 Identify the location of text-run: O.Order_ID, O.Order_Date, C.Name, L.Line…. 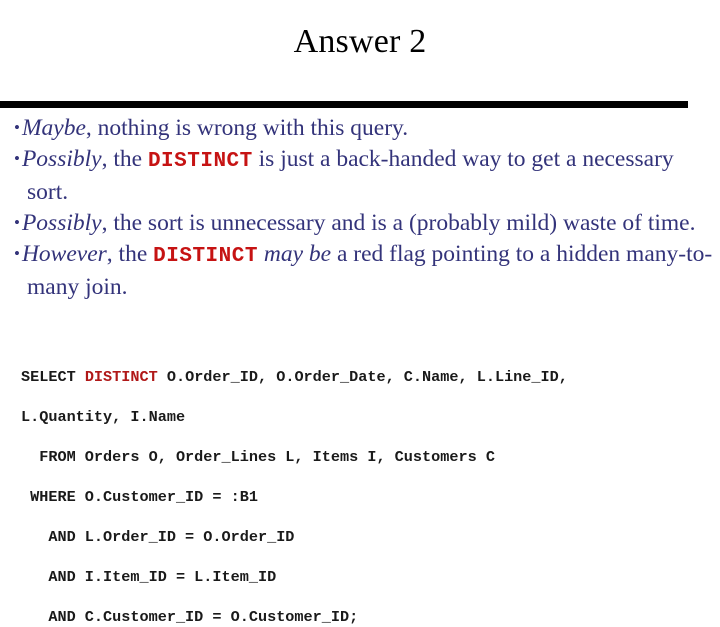
(362, 377).